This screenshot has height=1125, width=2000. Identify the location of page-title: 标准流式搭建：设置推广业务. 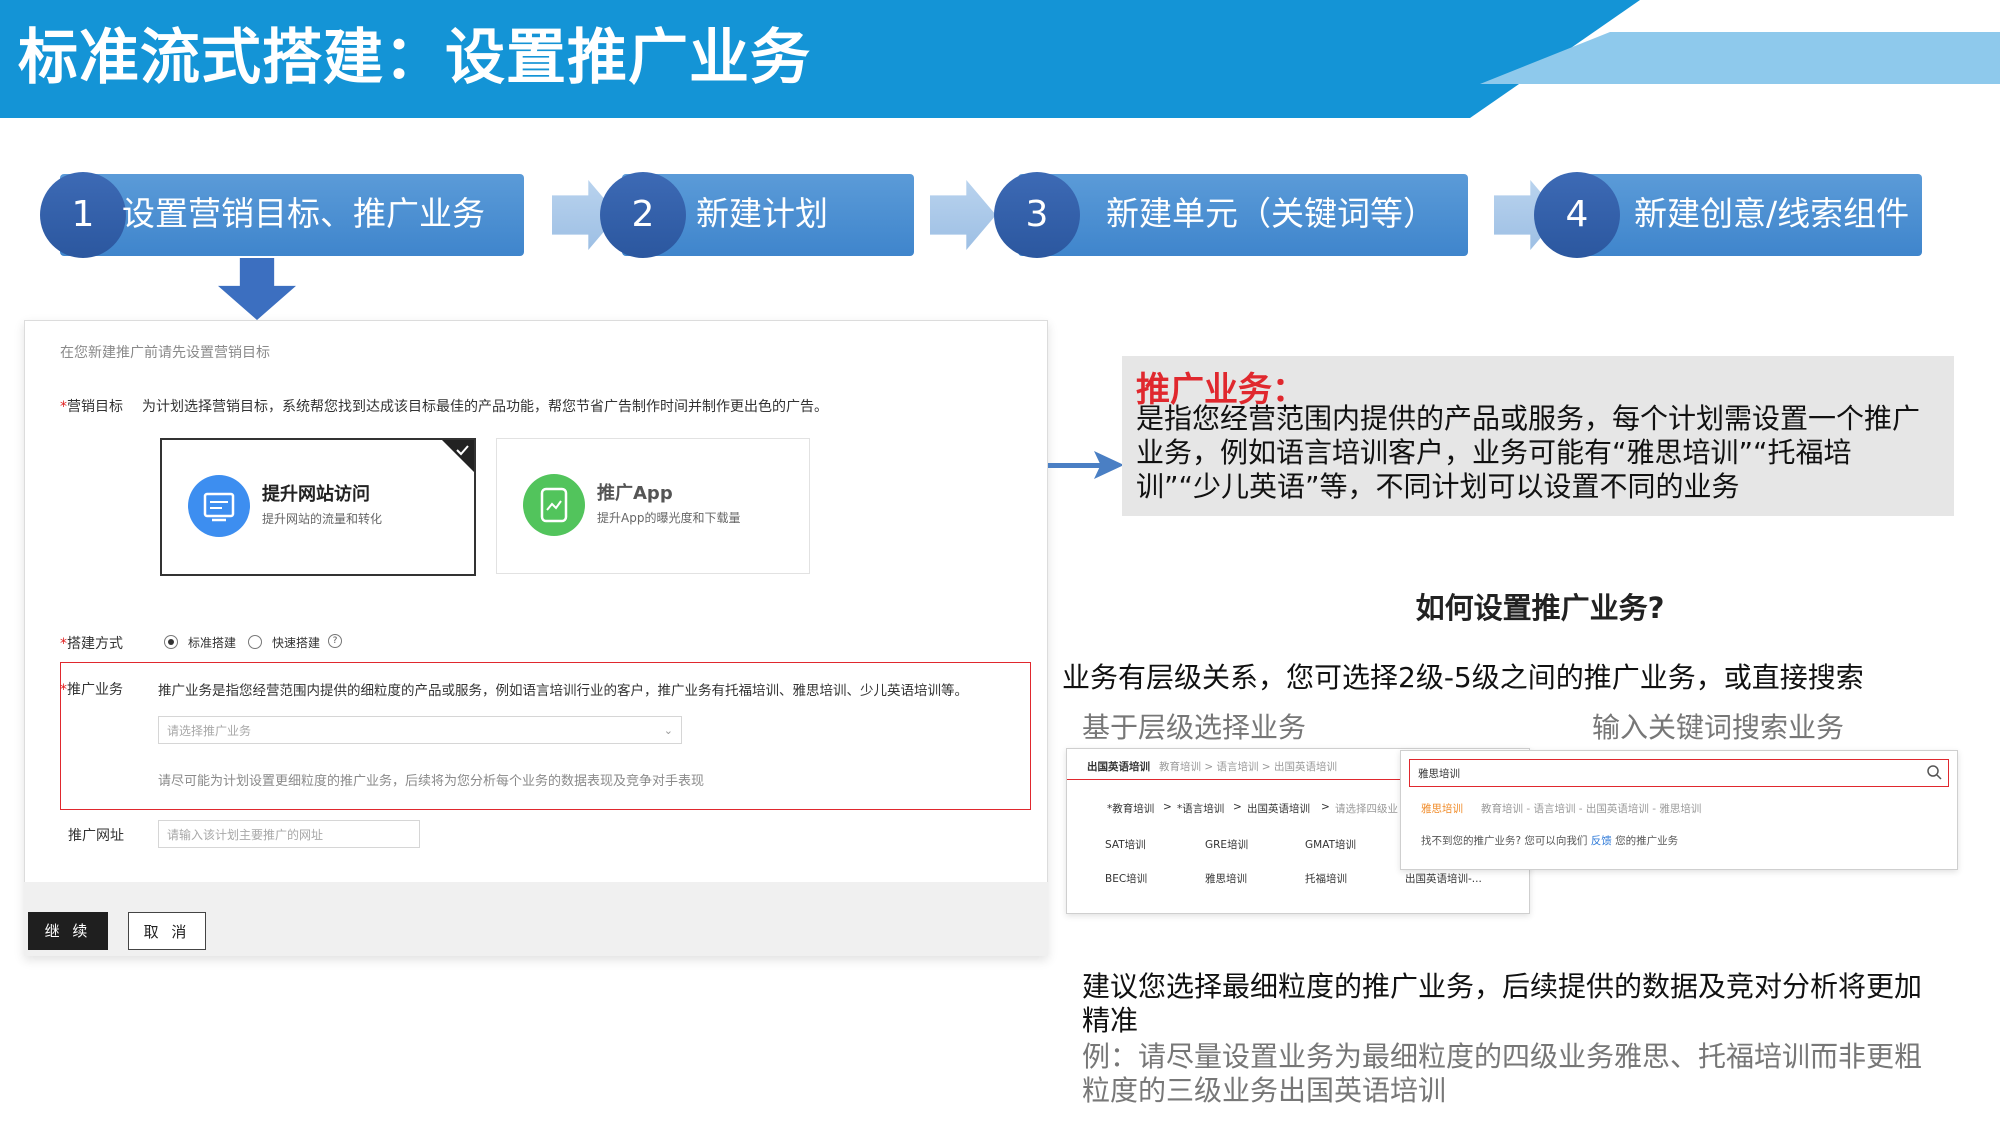
(414, 58).